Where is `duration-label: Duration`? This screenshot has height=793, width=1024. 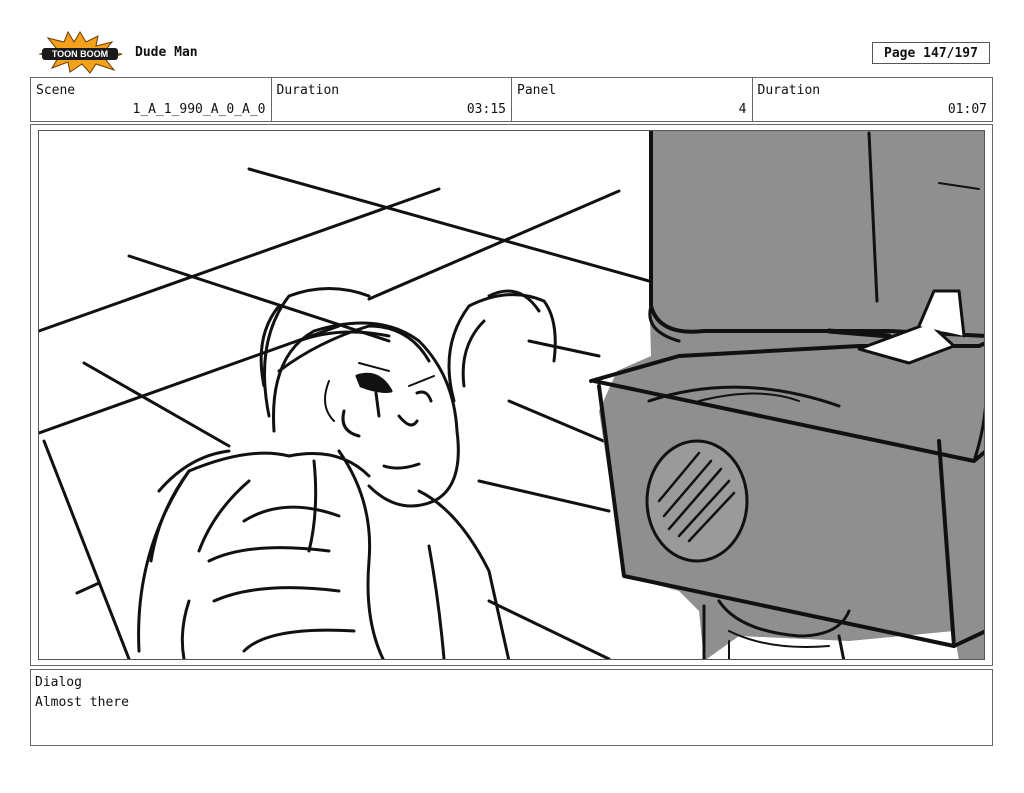 duration-label: Duration is located at coordinates (308, 90).